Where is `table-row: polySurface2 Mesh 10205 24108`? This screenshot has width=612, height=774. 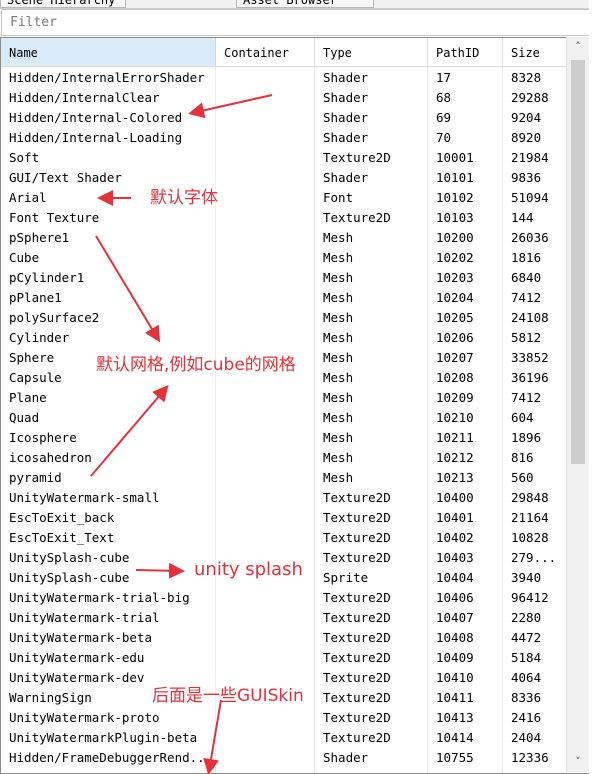
table-row: polySurface2 Mesh 10205 24108 is located at coordinates (295, 318).